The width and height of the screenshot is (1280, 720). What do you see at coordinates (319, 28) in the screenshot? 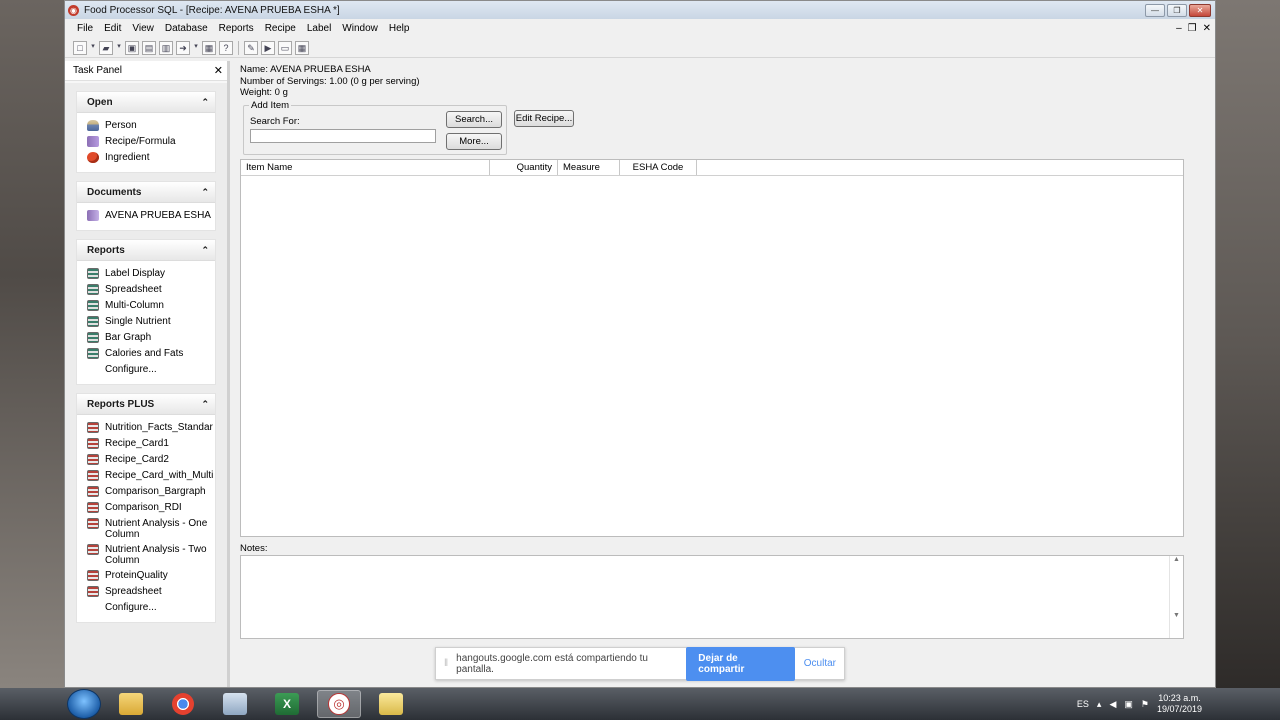
I see `menu-label: Label` at bounding box center [319, 28].